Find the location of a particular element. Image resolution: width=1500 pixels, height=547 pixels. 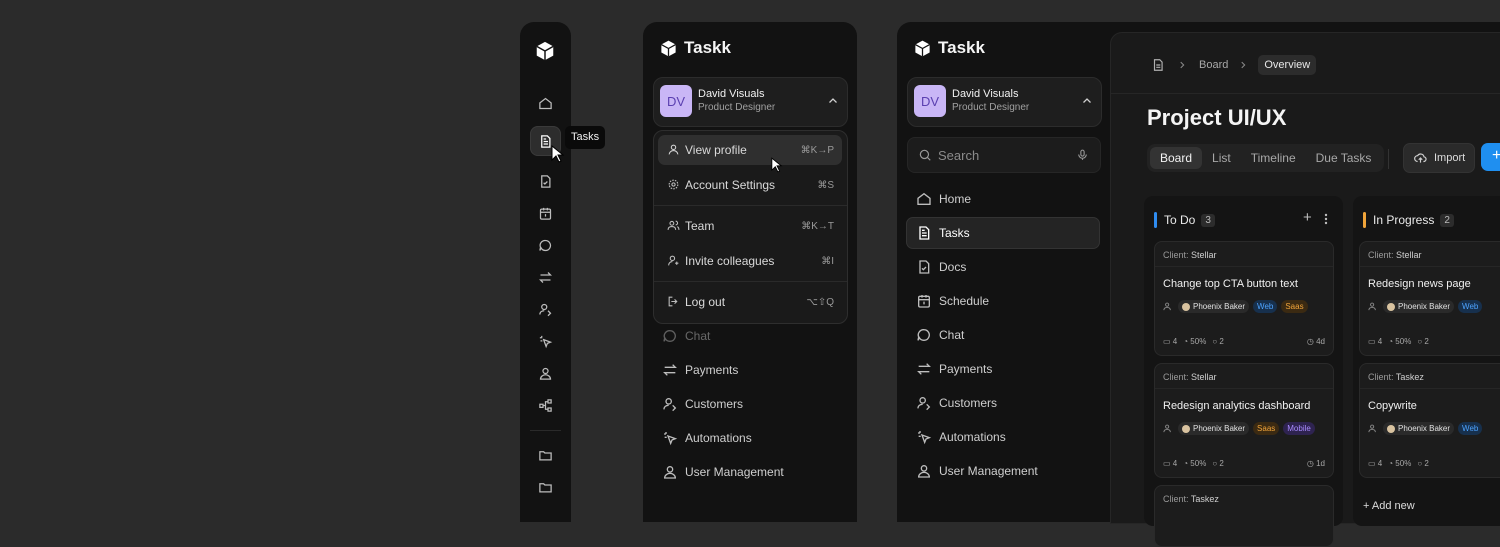

add-new-label: Add new is located at coordinates (1393, 506).